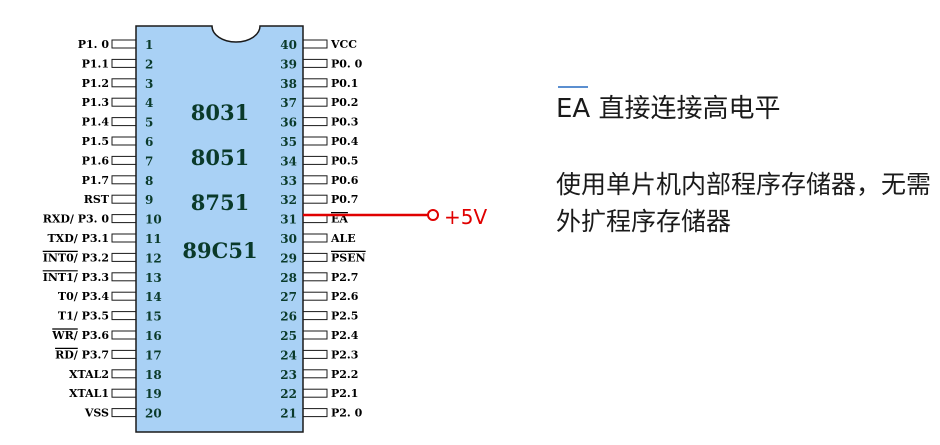 The height and width of the screenshot is (445, 940). Describe the element at coordinates (95, 83) in the screenshot. I see `pin-label: P1.2` at that location.